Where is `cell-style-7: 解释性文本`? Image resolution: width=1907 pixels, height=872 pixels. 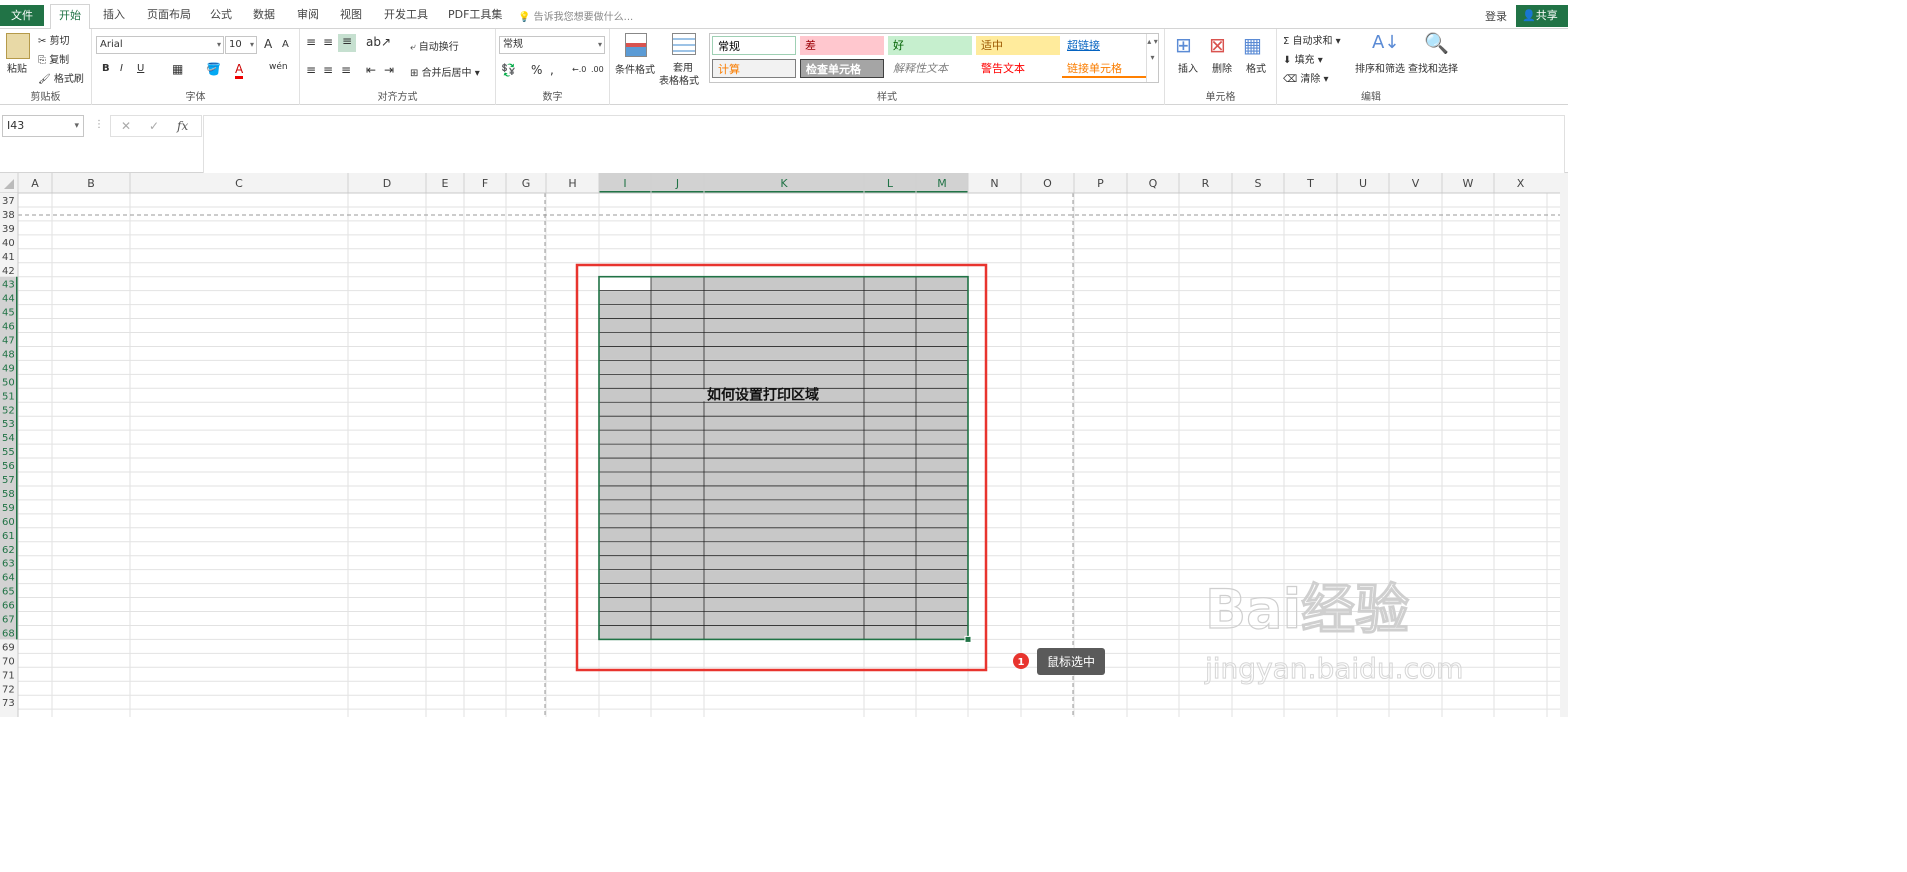 cell-style-7: 解释性文本 is located at coordinates (930, 68).